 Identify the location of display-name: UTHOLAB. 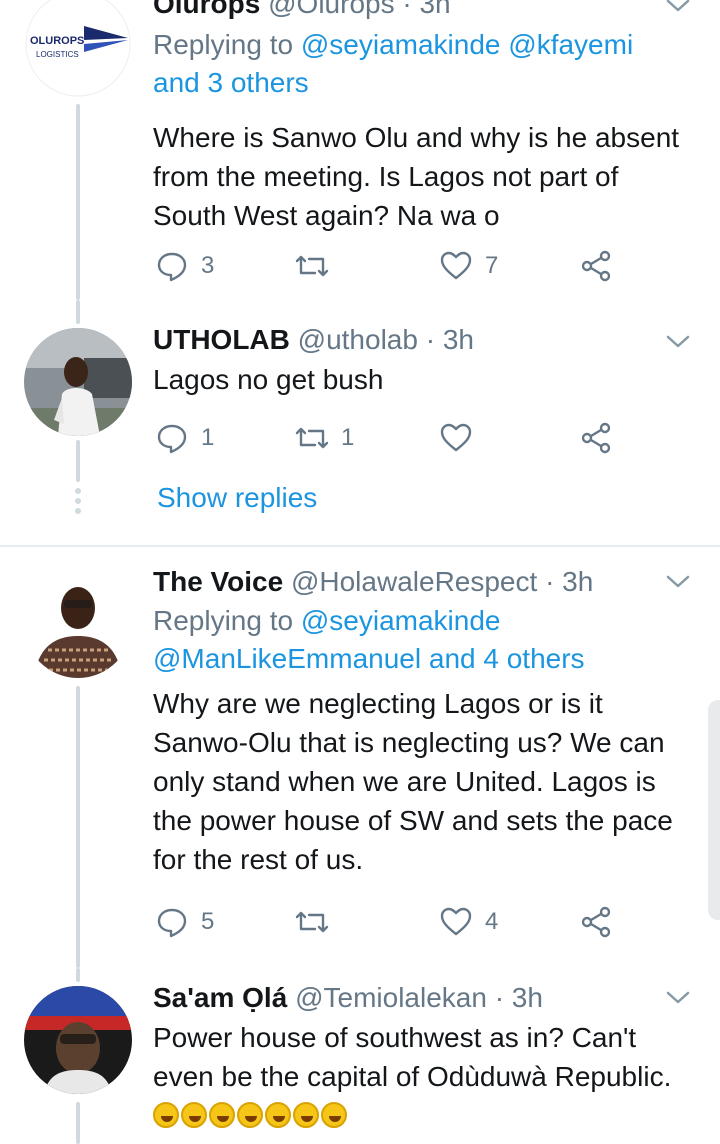
(221, 339).